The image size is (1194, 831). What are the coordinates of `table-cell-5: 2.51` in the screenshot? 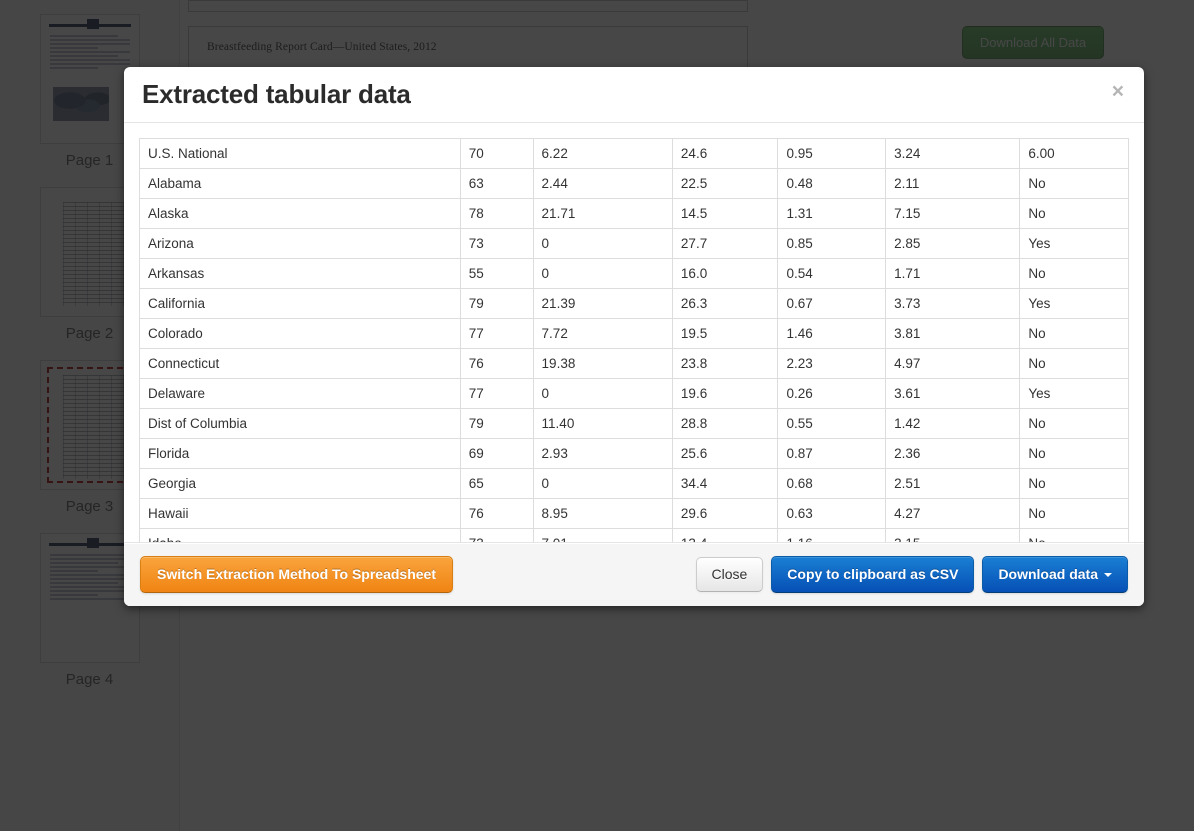 It's located at (953, 483).